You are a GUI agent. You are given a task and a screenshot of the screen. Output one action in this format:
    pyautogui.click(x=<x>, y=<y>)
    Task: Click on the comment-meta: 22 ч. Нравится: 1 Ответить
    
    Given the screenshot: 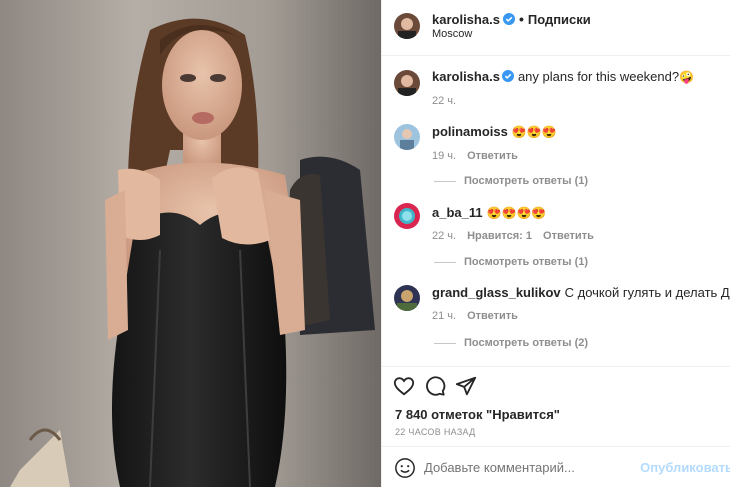 What is the action you would take?
    pyautogui.click(x=518, y=236)
    